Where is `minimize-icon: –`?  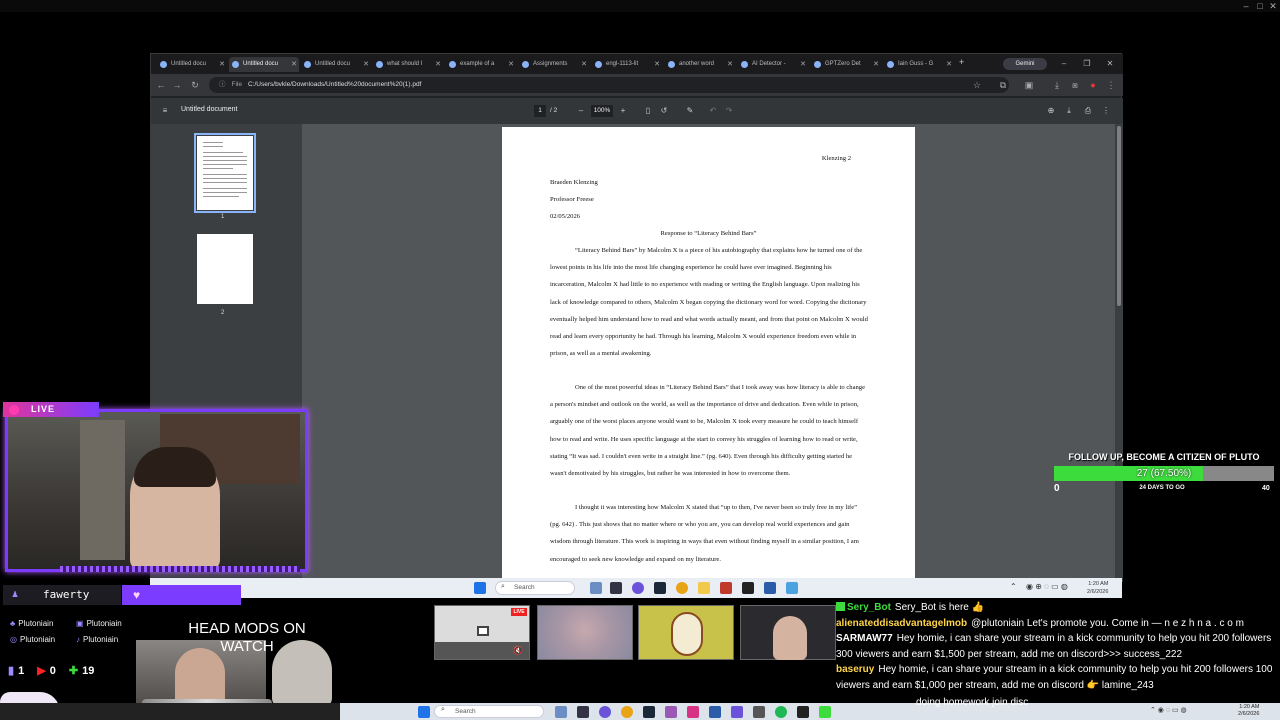
minimize-icon: – is located at coordinates (1064, 64).